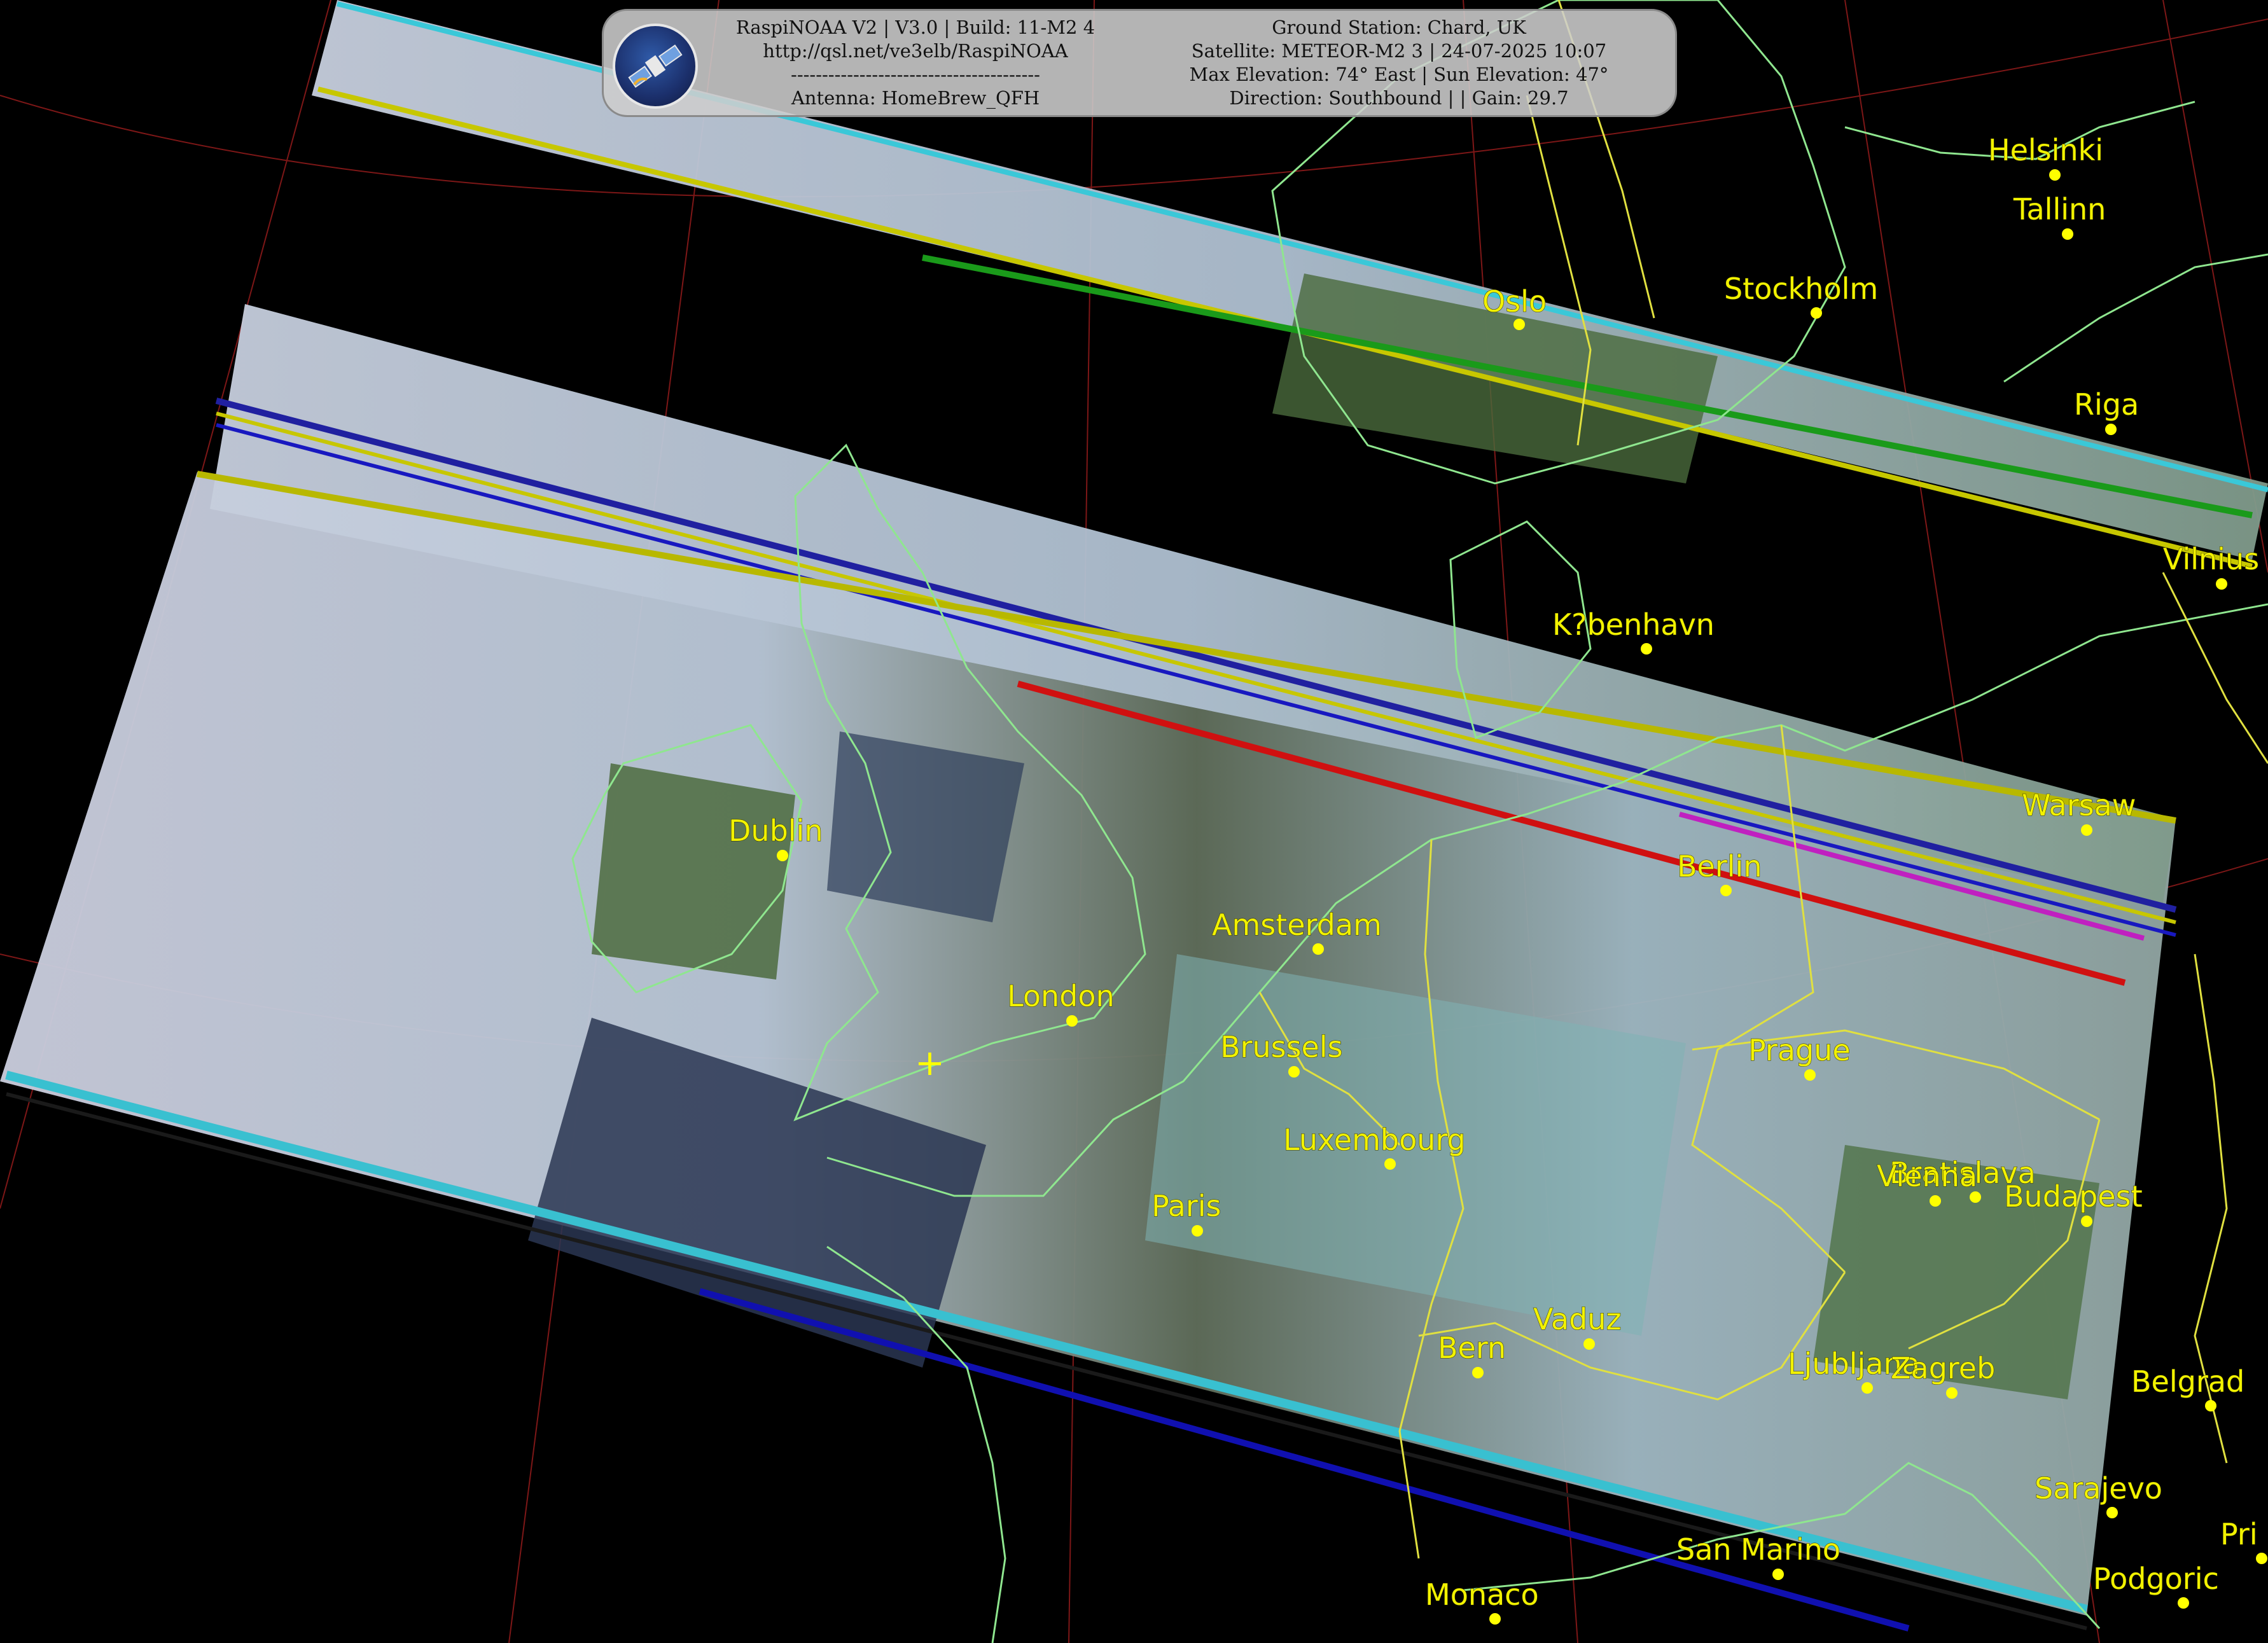 The width and height of the screenshot is (2268, 1643). I want to click on city-podgorica: Podgoric, so click(2156, 1585).